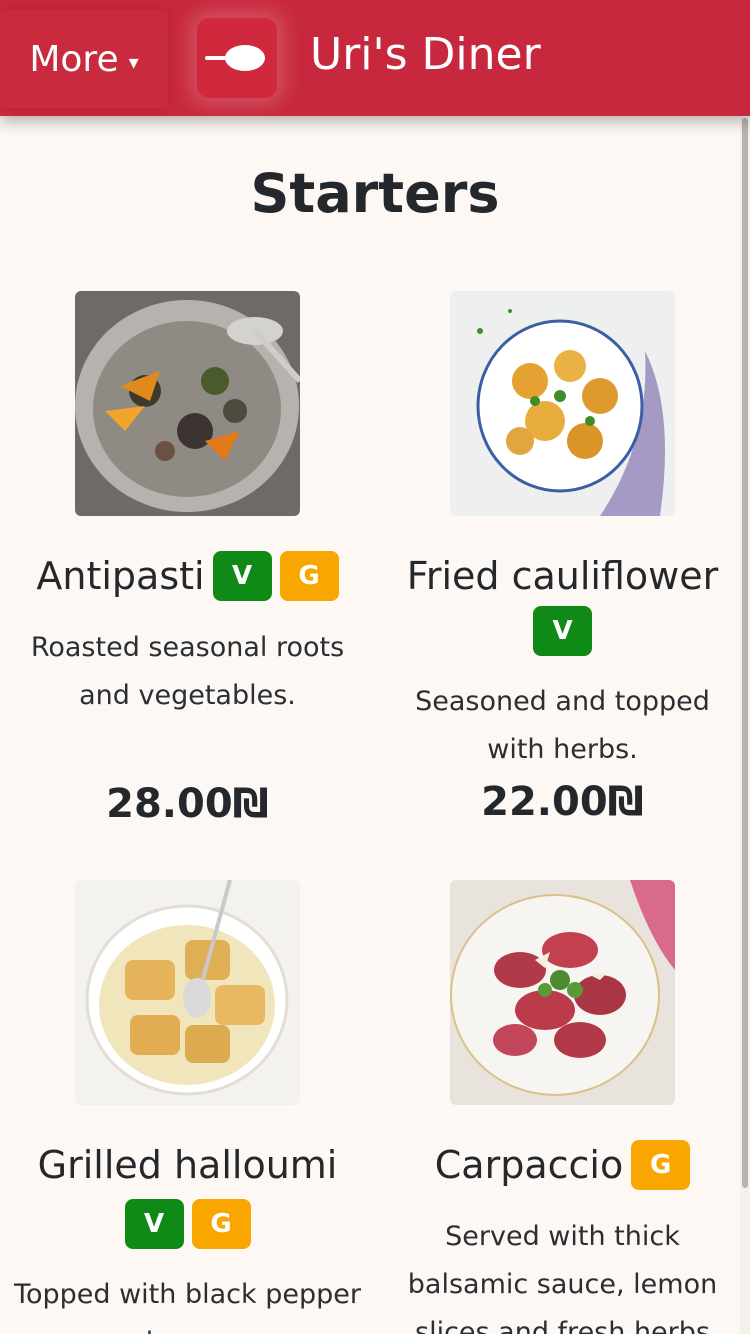 Image resolution: width=750 pixels, height=1334 pixels. I want to click on badge-row: V G, so click(187, 1224).